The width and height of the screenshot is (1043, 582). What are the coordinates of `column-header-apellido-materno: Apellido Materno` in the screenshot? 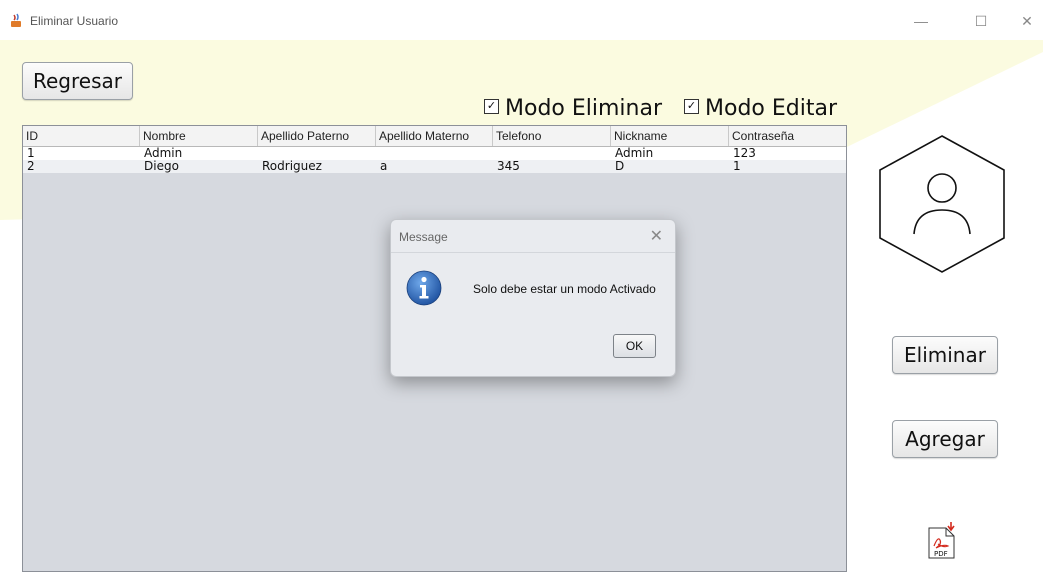 It's located at (434, 136).